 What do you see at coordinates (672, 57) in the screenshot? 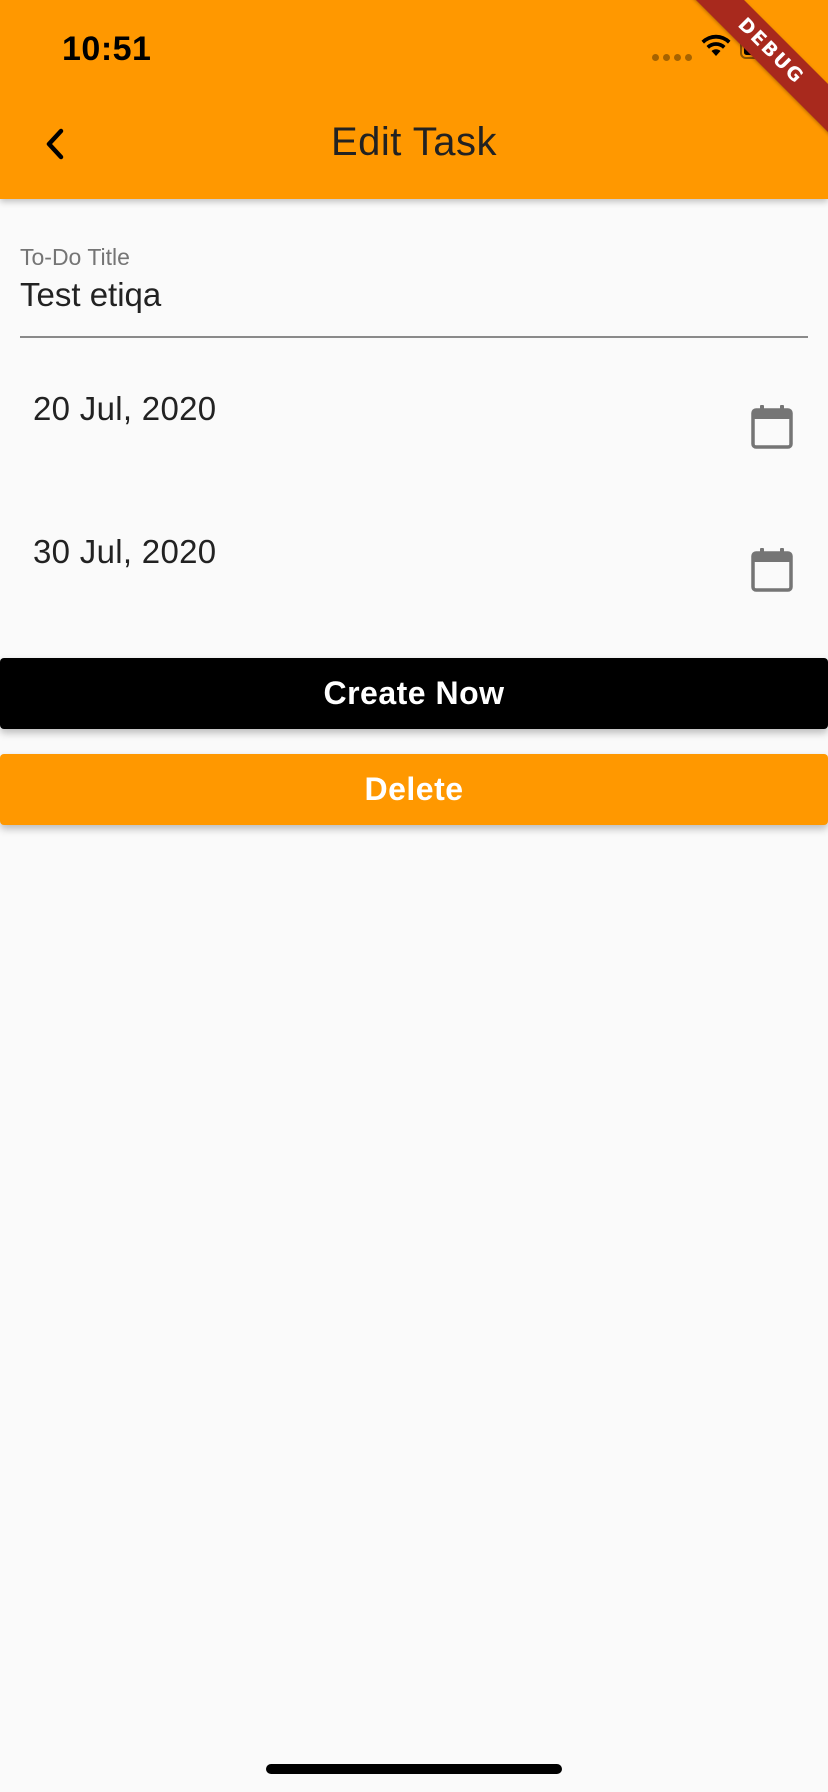
I see `signal-dots-icon` at bounding box center [672, 57].